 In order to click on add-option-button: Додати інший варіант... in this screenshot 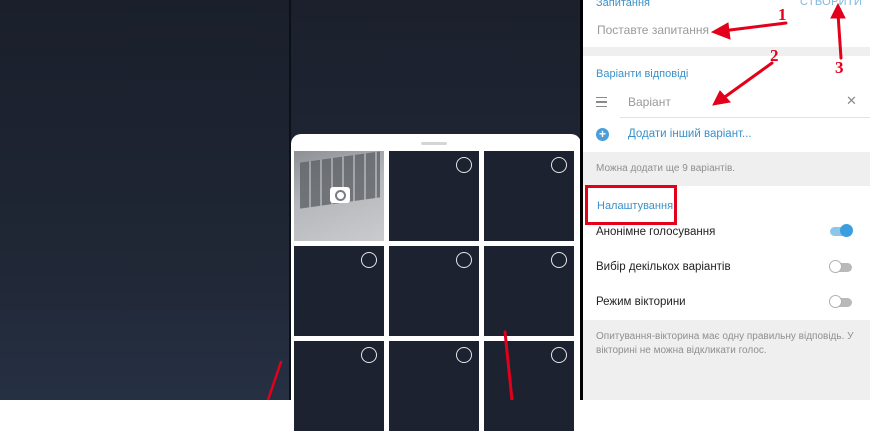, I will do `click(690, 134)`.